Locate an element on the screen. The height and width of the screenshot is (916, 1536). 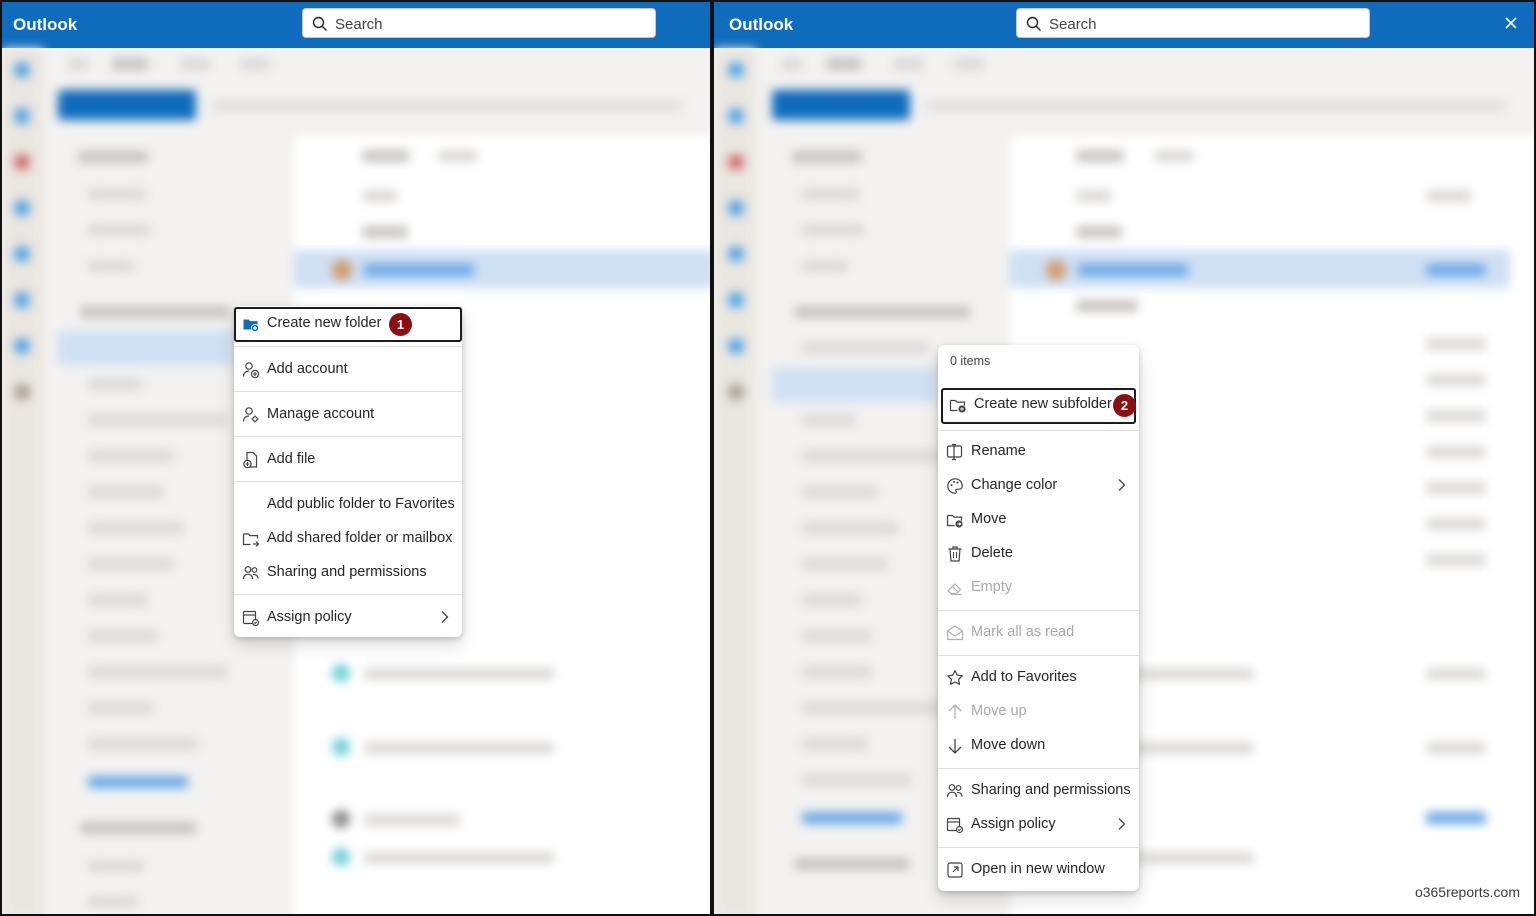
menu-item-label: Create new subfolder is located at coordinates (1043, 404).